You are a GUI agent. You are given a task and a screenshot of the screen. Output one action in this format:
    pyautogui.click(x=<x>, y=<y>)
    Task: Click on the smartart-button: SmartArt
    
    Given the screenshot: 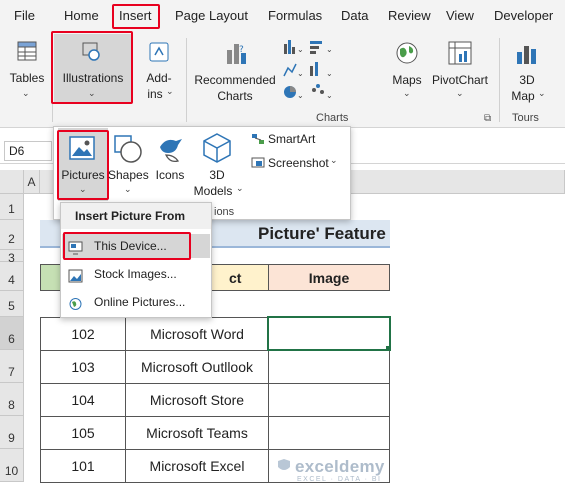 What is the action you would take?
    pyautogui.click(x=291, y=139)
    